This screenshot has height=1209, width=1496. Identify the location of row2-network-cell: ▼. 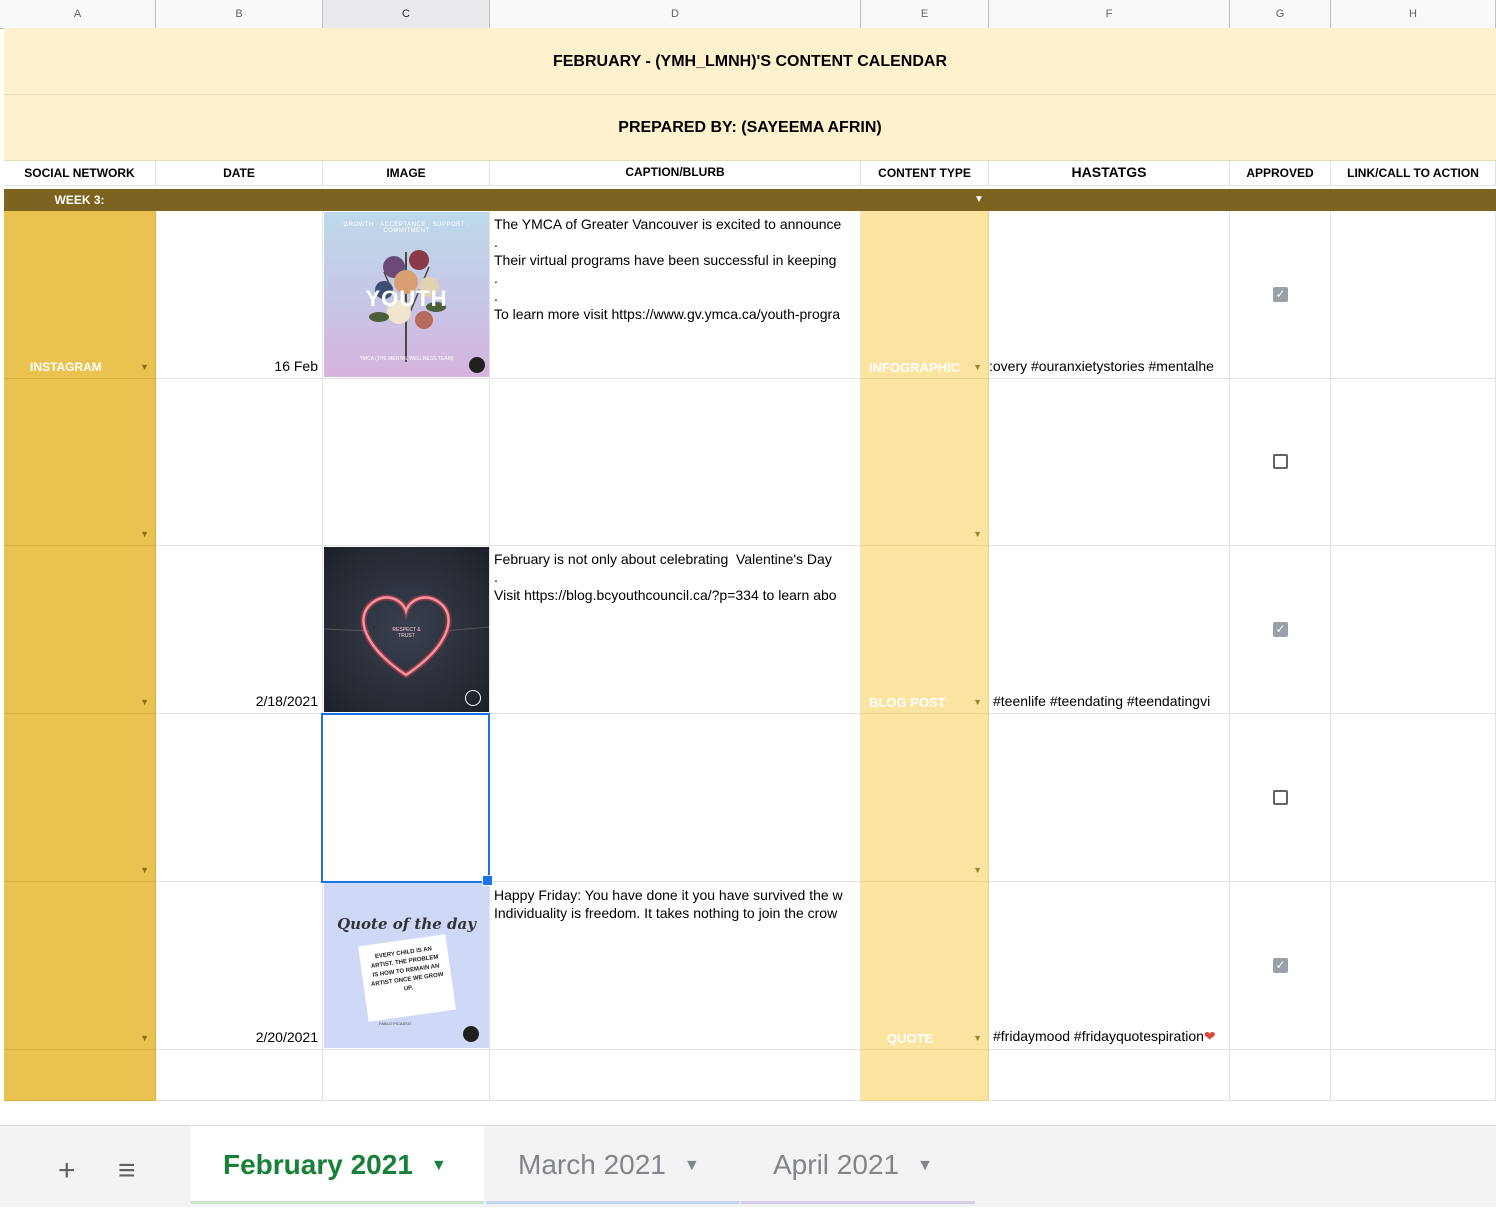
(80, 462).